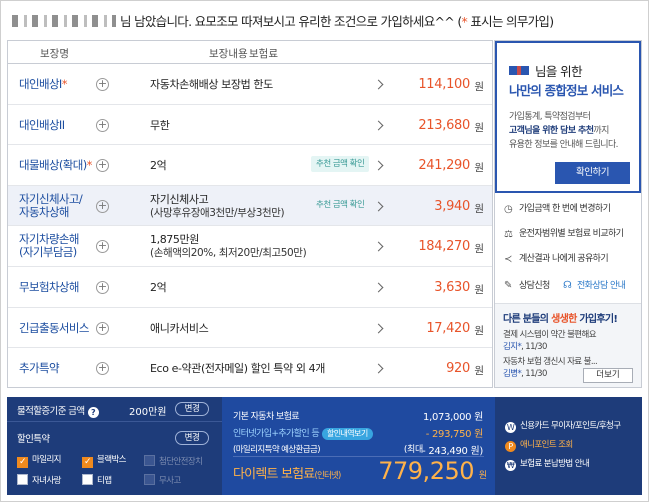 The width and height of the screenshot is (649, 502). What do you see at coordinates (192, 438) in the screenshot?
I see `discount-change-button: 변경` at bounding box center [192, 438].